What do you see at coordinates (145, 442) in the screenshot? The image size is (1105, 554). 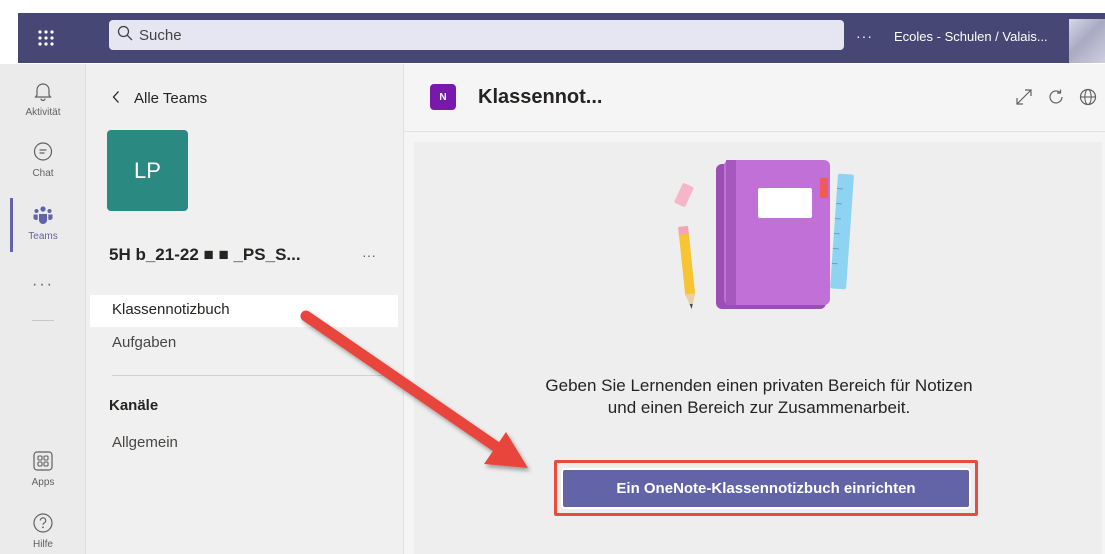 I see `channel-item-allgemein: Allgemein` at bounding box center [145, 442].